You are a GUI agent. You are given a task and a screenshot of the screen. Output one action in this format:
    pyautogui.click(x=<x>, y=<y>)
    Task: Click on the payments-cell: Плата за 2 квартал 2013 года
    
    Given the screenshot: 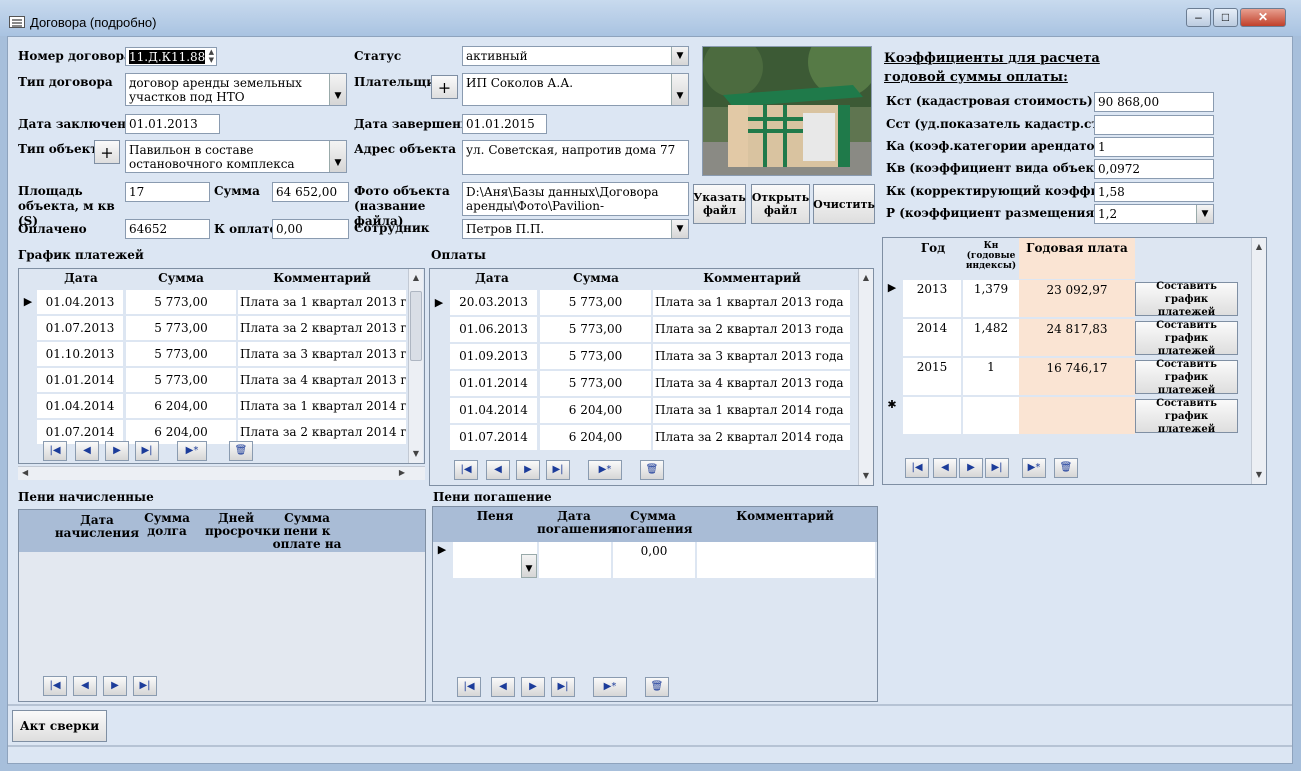 What is the action you would take?
    pyautogui.click(x=751, y=329)
    